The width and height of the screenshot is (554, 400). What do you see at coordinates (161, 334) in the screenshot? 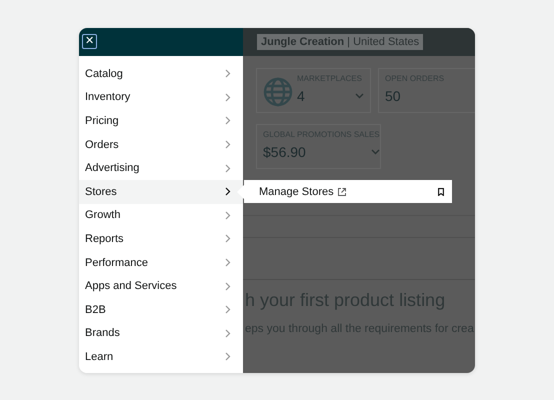
I see `menu-item: Brands` at bounding box center [161, 334].